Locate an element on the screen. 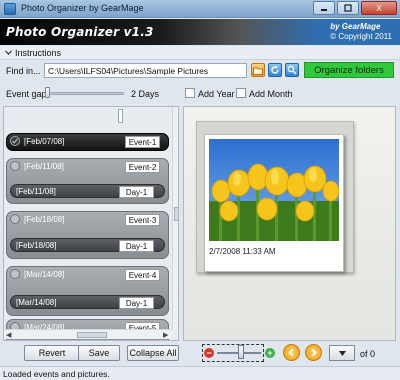 The image size is (400, 380). folder-icon is located at coordinates (258, 71).